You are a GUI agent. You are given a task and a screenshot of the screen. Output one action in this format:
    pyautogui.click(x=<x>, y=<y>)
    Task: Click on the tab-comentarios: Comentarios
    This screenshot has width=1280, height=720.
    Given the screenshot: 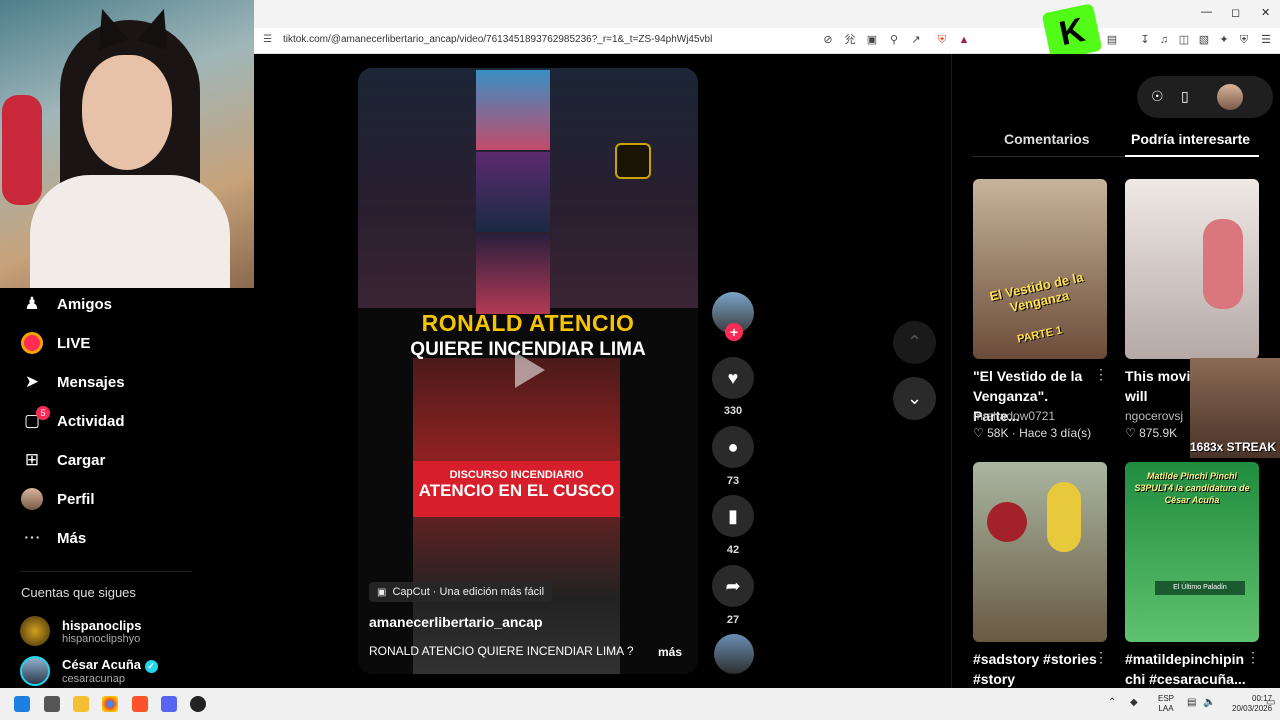 What is the action you would take?
    pyautogui.click(x=1047, y=139)
    